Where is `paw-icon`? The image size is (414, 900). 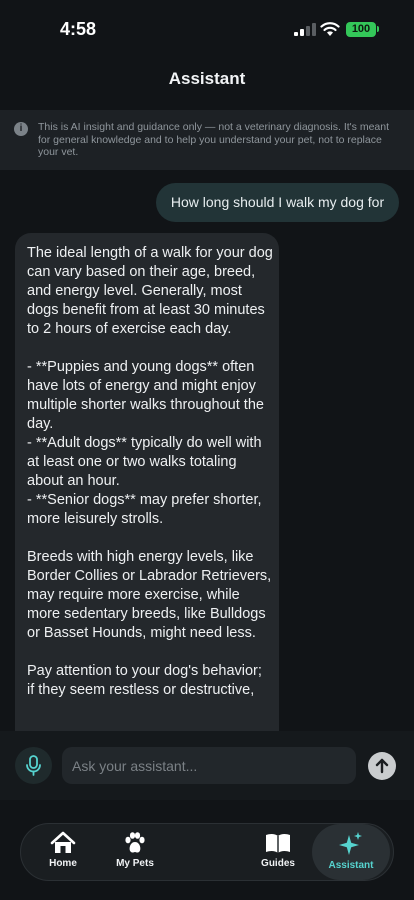 paw-icon is located at coordinates (135, 842).